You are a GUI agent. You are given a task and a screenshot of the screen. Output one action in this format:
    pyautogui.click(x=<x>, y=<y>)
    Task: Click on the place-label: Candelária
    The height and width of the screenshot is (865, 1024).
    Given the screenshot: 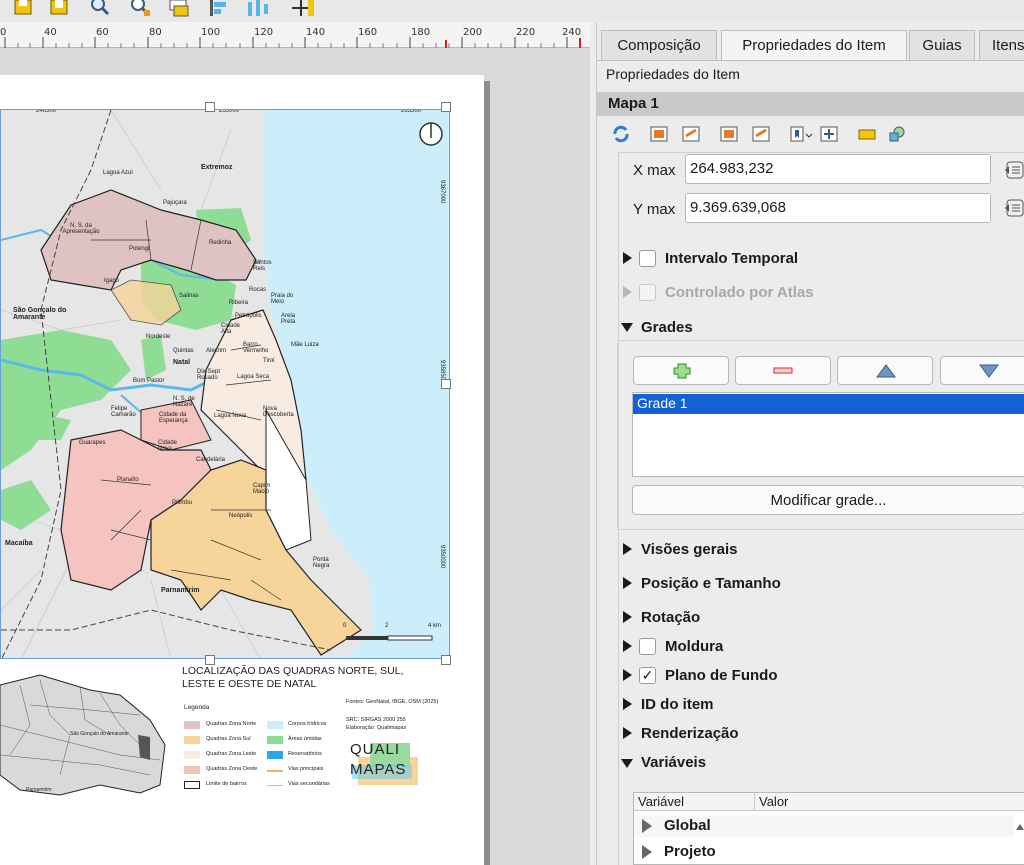 What is the action you would take?
    pyautogui.click(x=211, y=460)
    